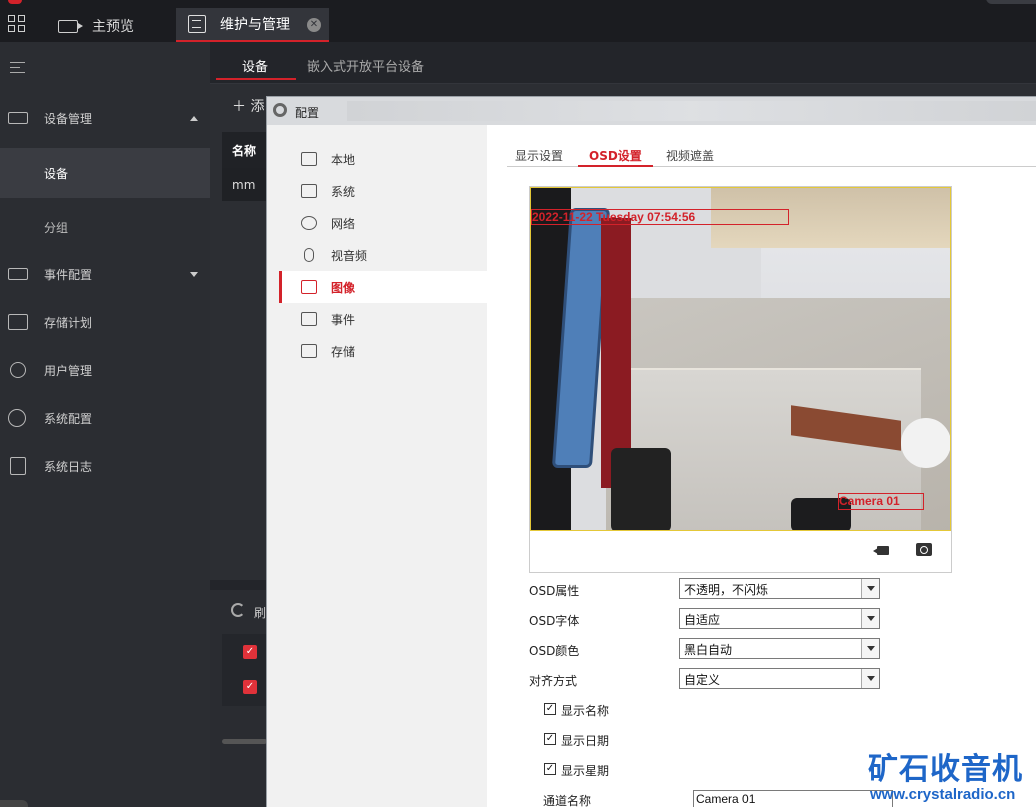 The image size is (1036, 807). What do you see at coordinates (105, 274) in the screenshot?
I see `sidebar-item-event-config: 事件配置` at bounding box center [105, 274].